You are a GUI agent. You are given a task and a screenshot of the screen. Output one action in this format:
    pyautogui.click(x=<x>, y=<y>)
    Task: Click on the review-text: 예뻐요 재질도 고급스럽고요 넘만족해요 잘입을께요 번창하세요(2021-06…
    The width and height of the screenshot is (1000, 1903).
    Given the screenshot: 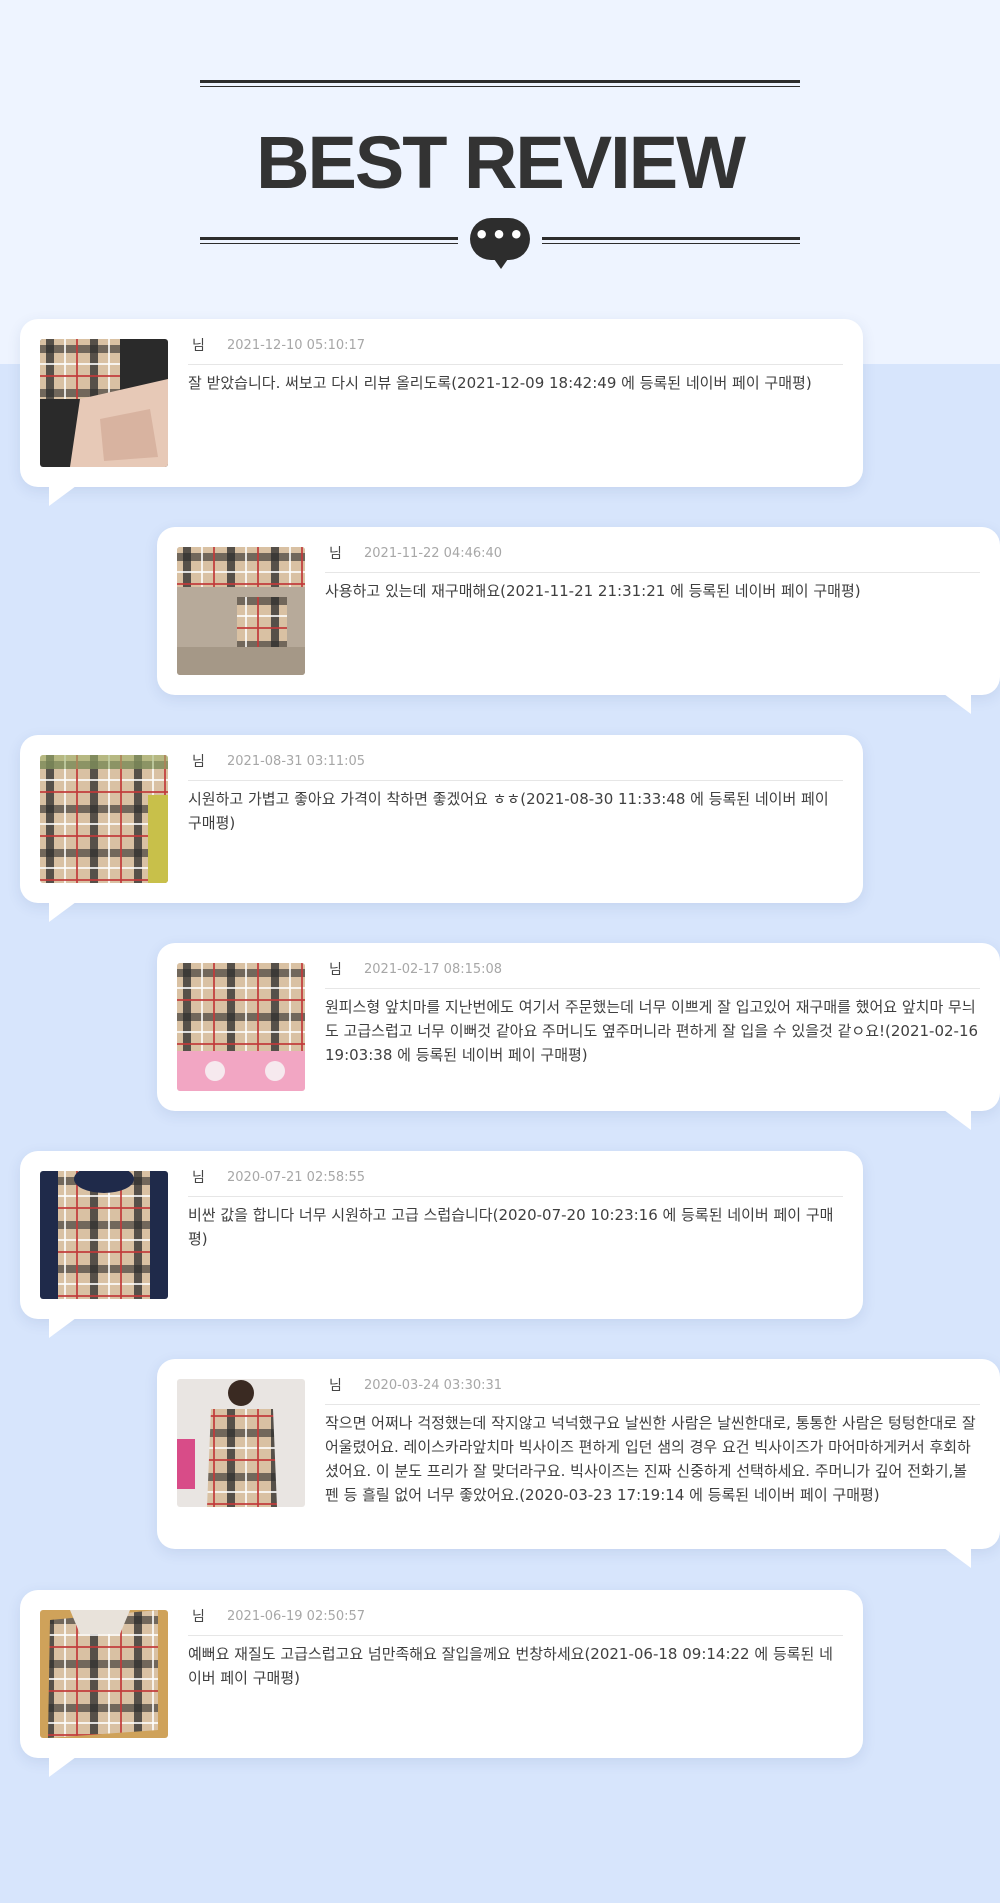 What is the action you would take?
    pyautogui.click(x=510, y=1666)
    